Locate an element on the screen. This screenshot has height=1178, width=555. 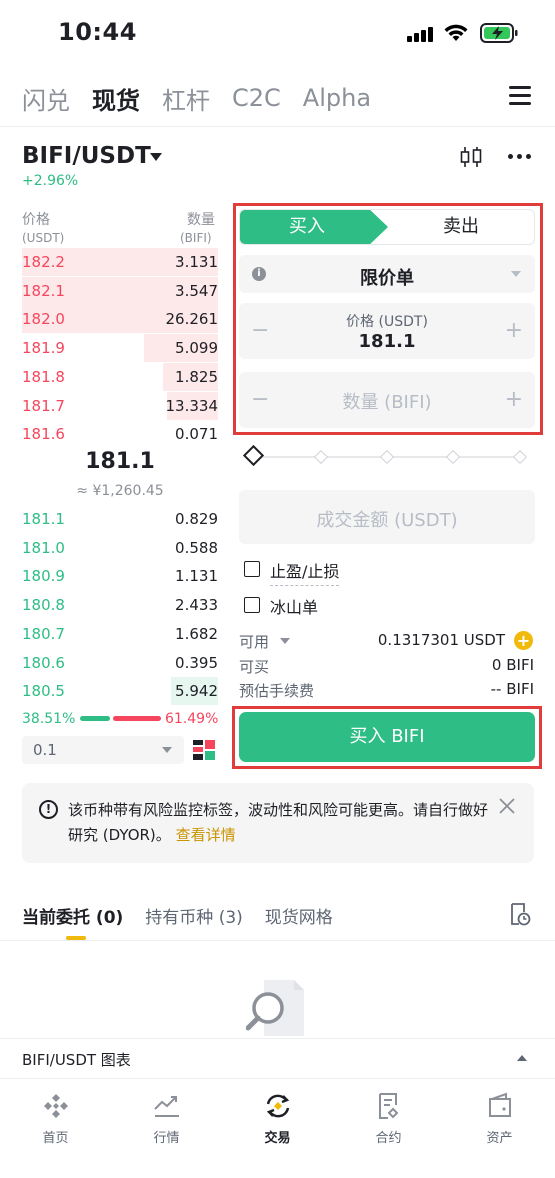
ask-qty: 13.334 is located at coordinates (192, 405).